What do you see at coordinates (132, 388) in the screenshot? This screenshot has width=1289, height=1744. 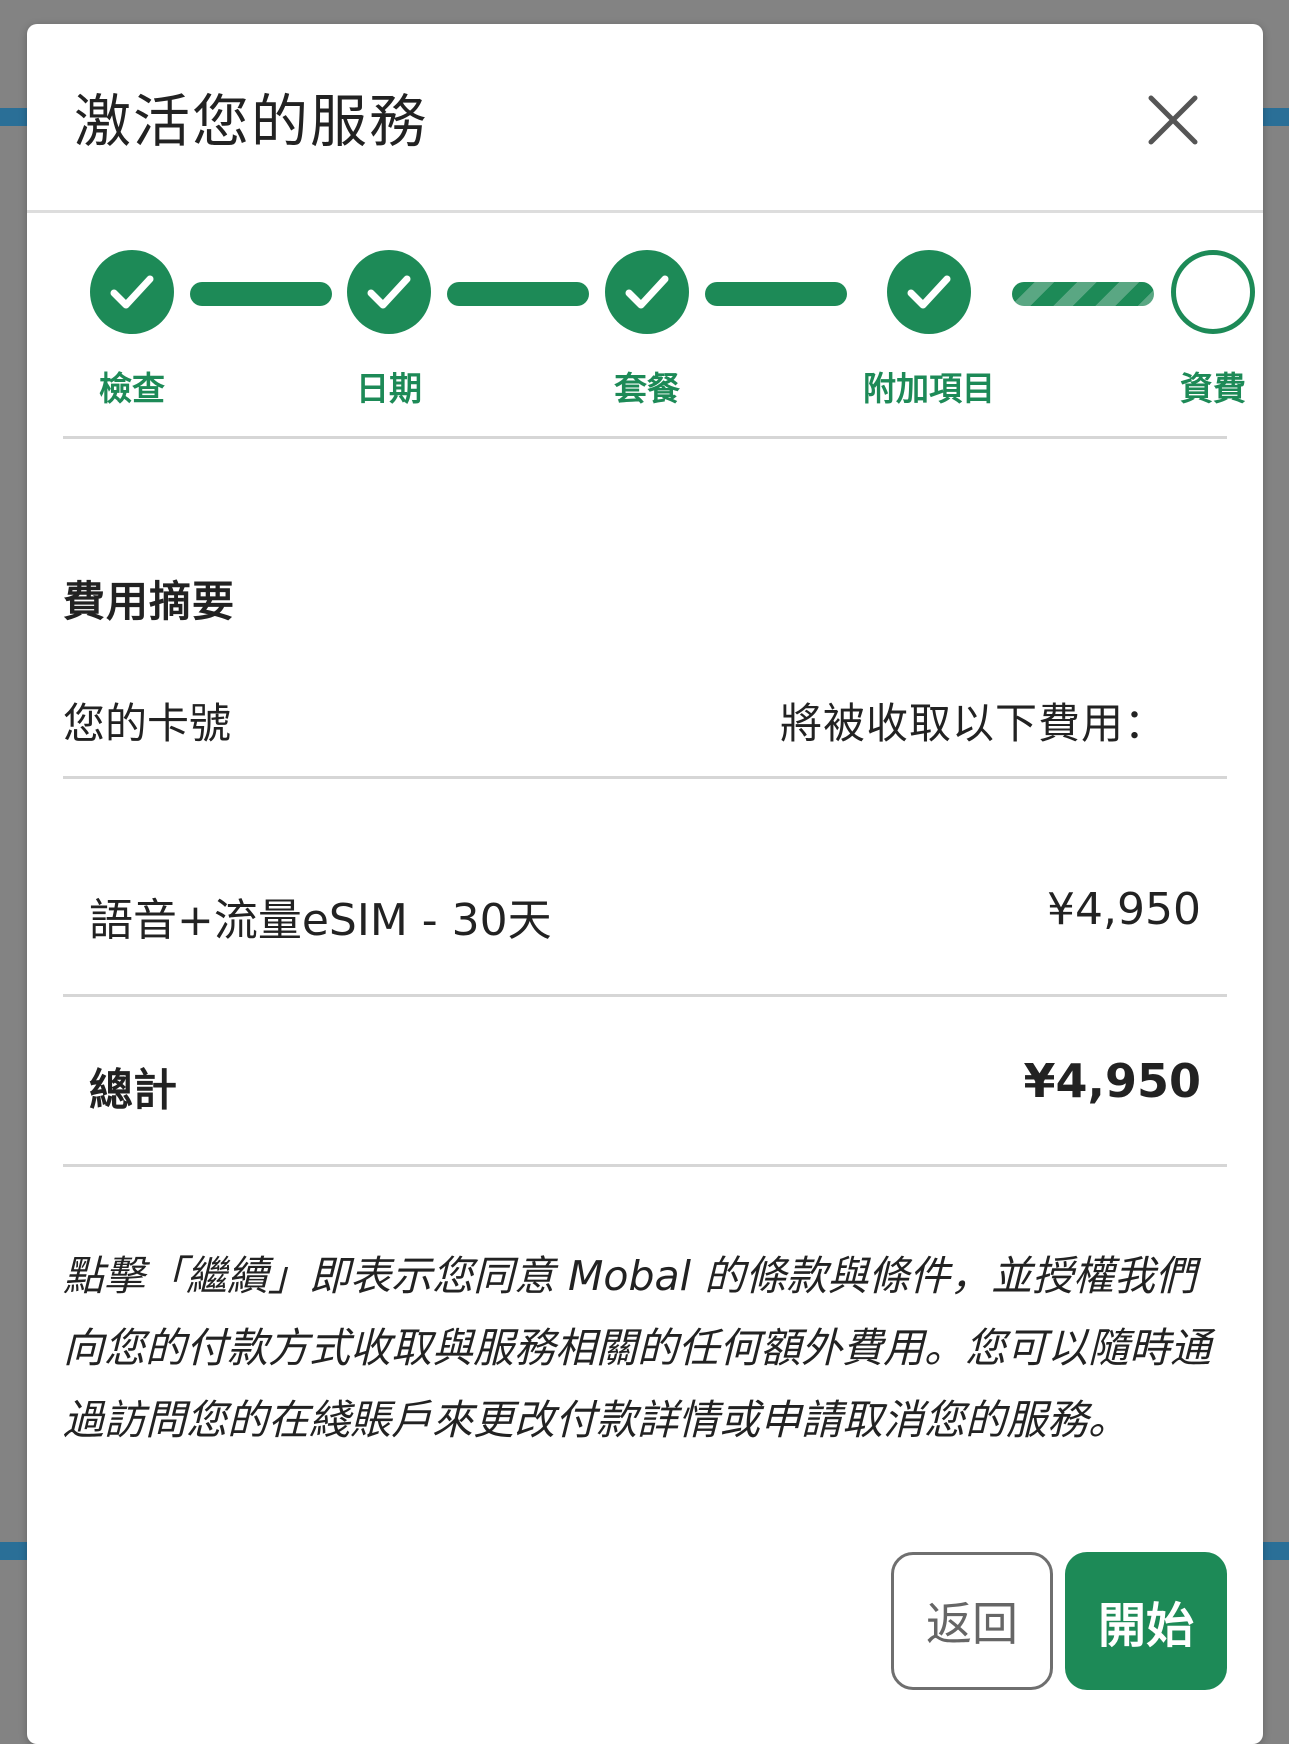 I see `step-label-check: 檢查` at bounding box center [132, 388].